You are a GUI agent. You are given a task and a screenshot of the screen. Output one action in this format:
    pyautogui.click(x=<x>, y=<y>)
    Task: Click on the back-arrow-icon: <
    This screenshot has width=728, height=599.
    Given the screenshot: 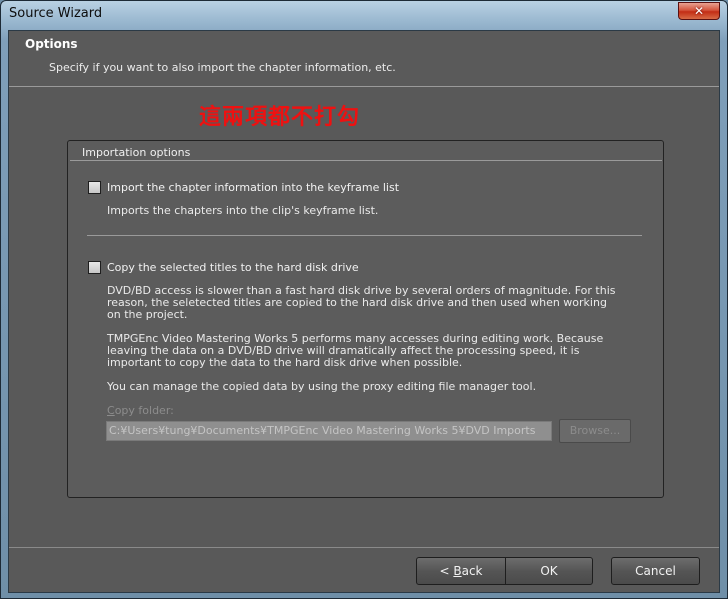 What is the action you would take?
    pyautogui.click(x=444, y=571)
    